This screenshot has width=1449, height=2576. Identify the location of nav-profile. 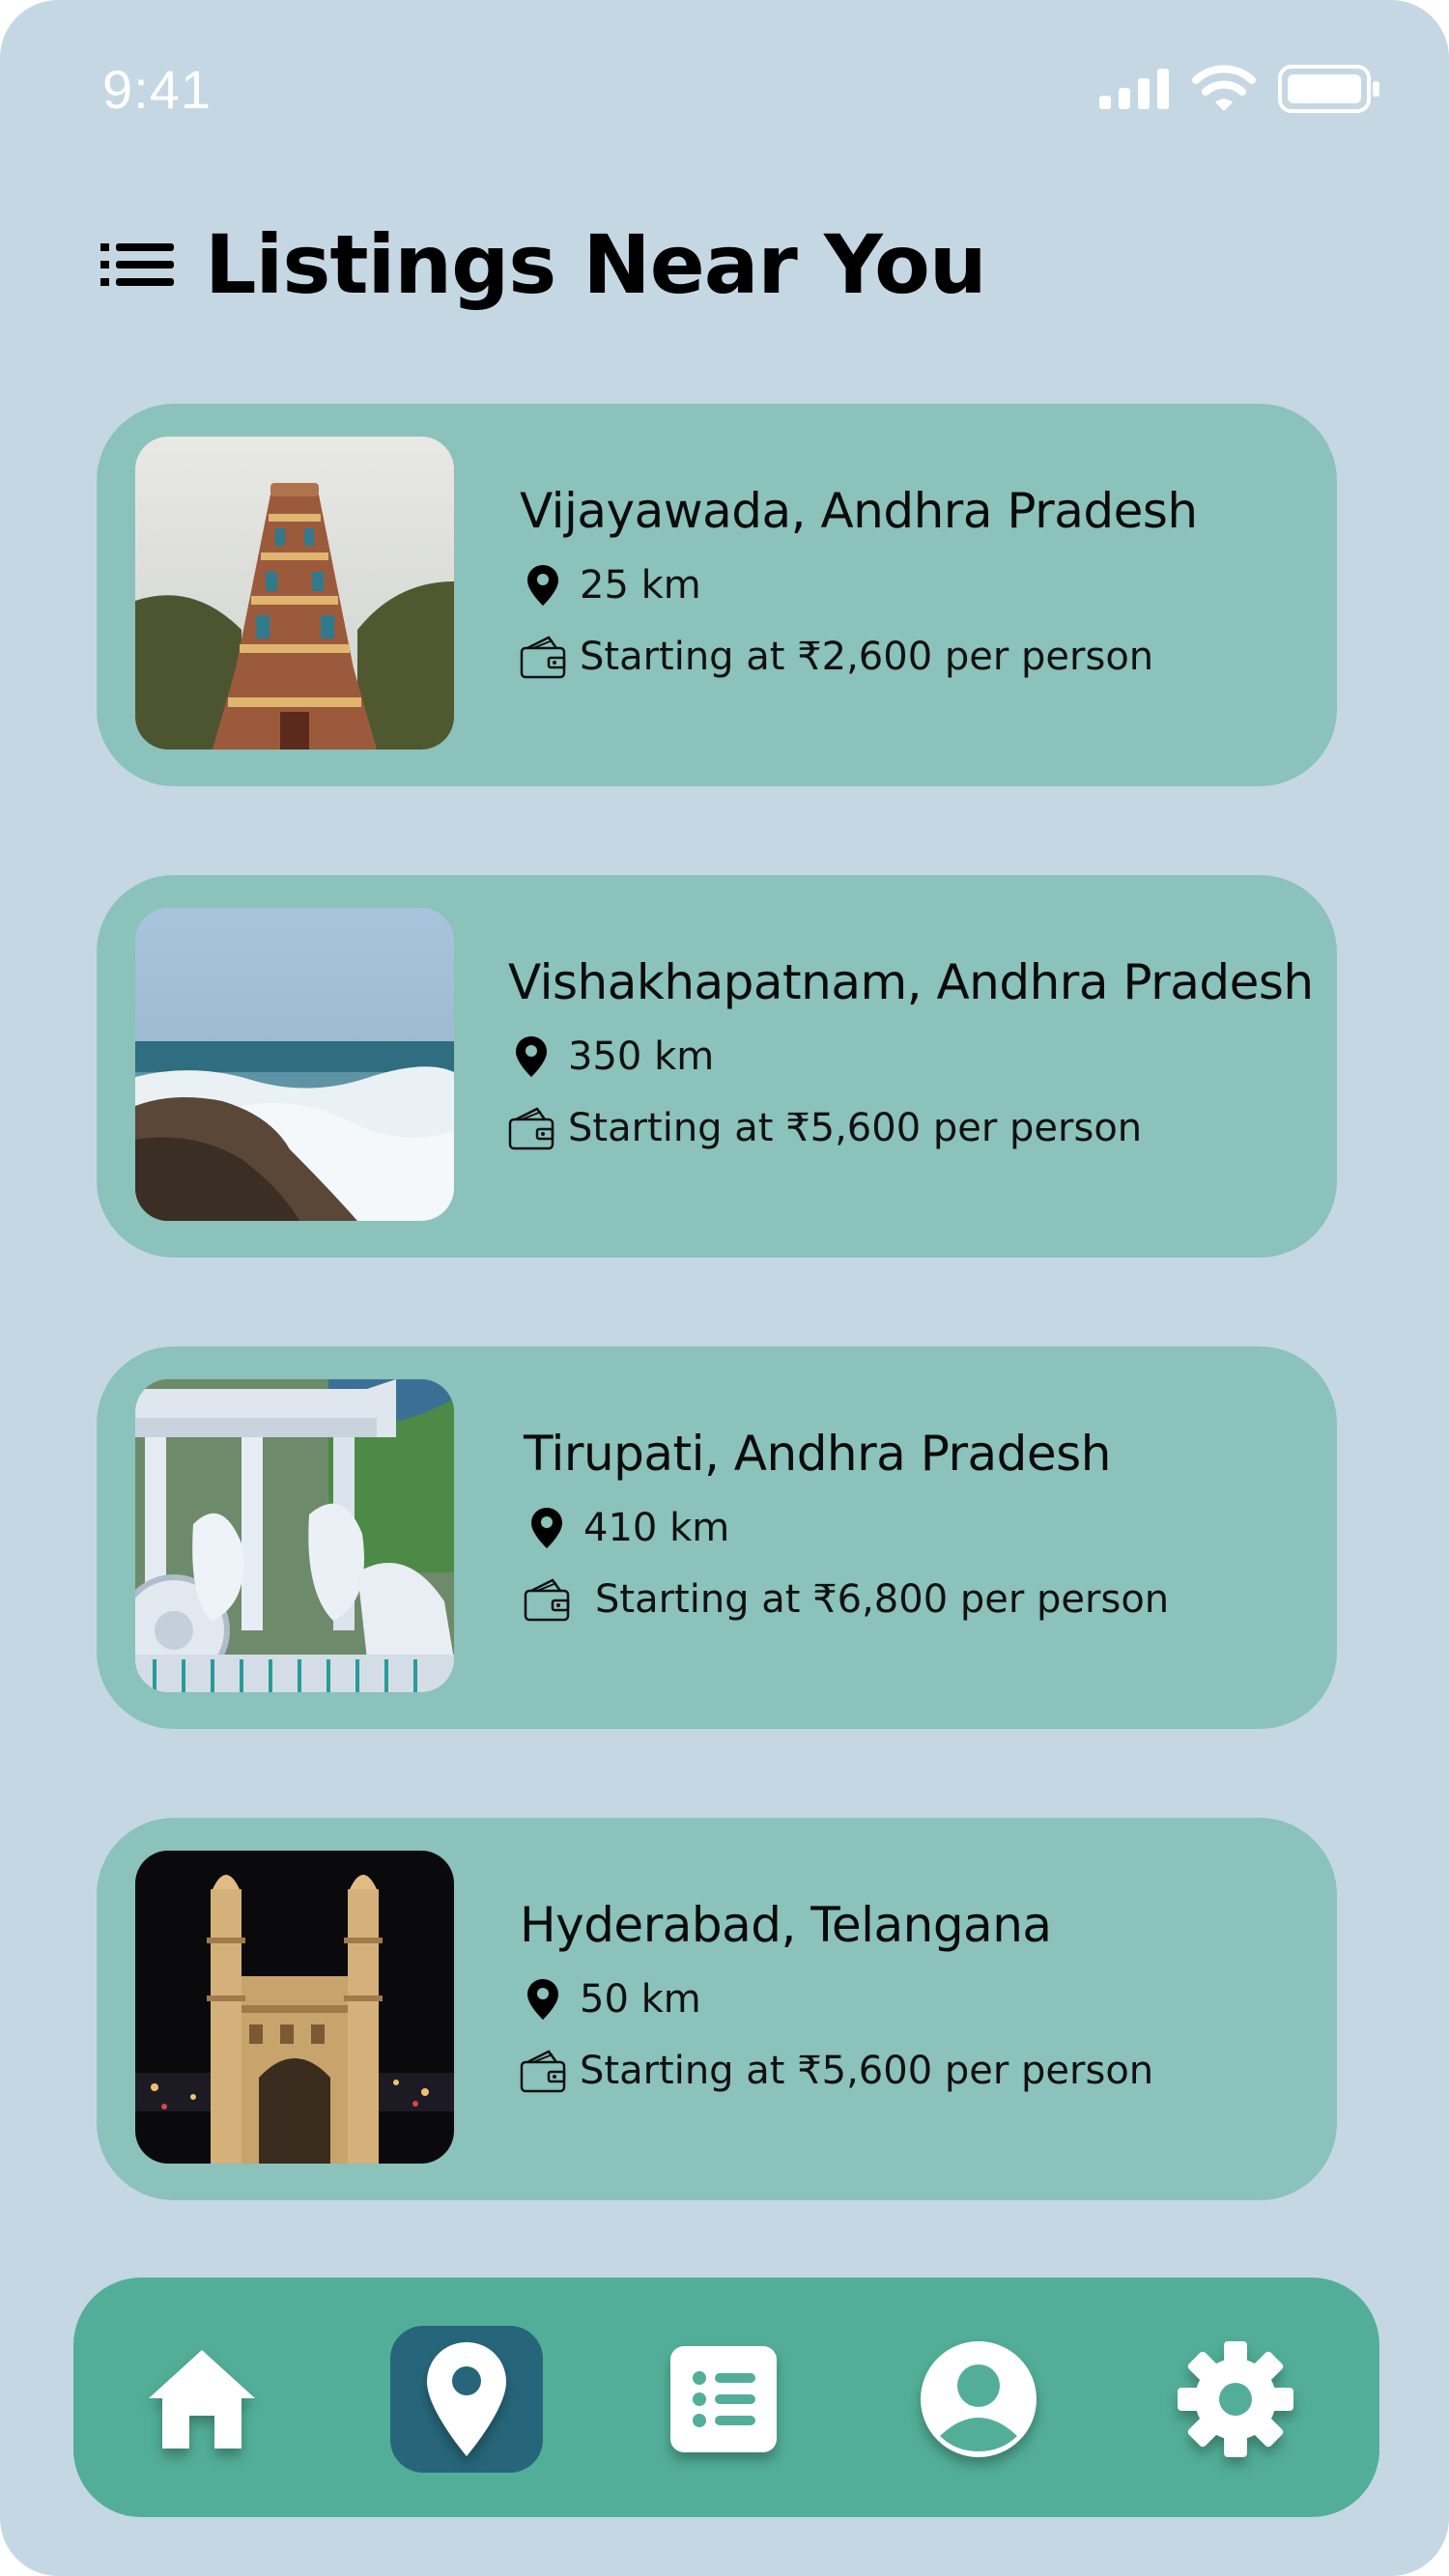
(978, 2399).